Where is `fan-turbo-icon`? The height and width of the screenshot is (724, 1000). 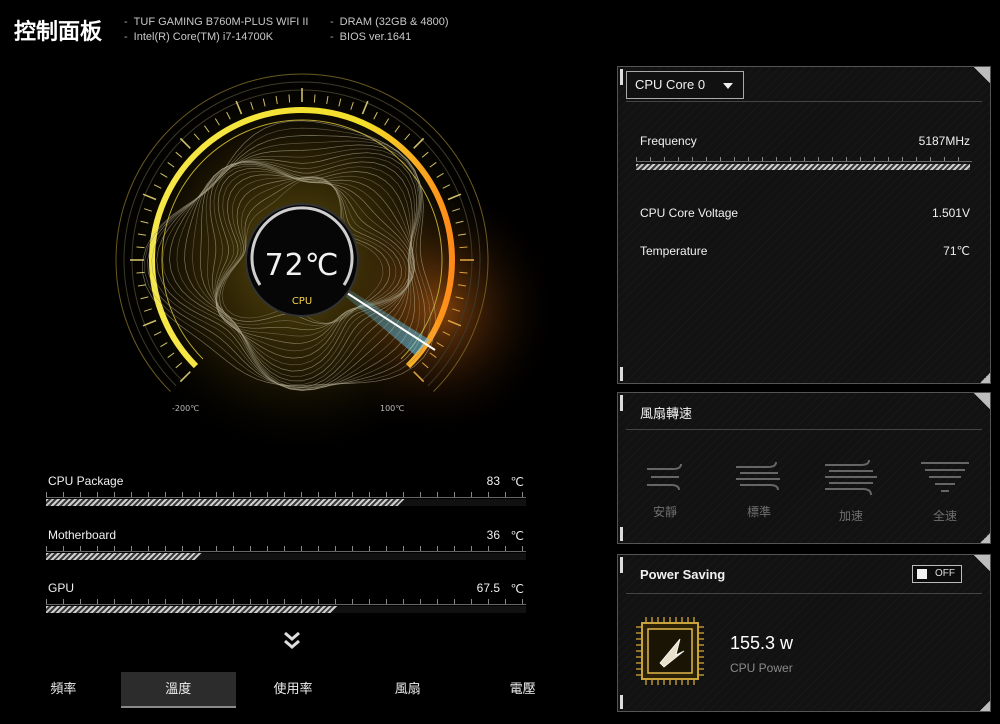 fan-turbo-icon is located at coordinates (851, 477).